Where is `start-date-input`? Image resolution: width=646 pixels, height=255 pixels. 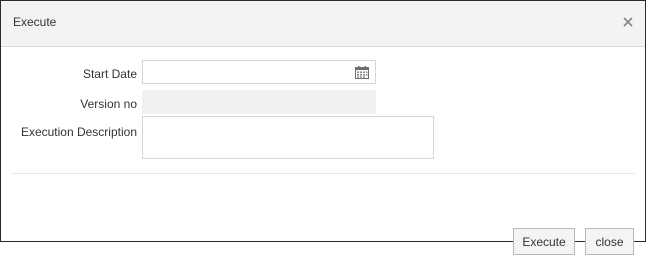 start-date-input is located at coordinates (259, 72).